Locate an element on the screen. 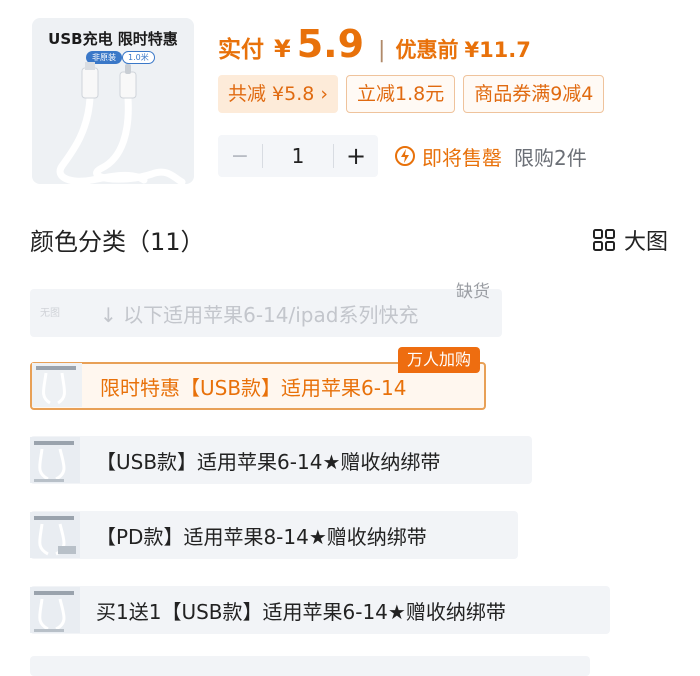 This screenshot has height=676, width=700. option-item: 【USB款】适用苹果6-14★赠收纳绑带 is located at coordinates (281, 460).